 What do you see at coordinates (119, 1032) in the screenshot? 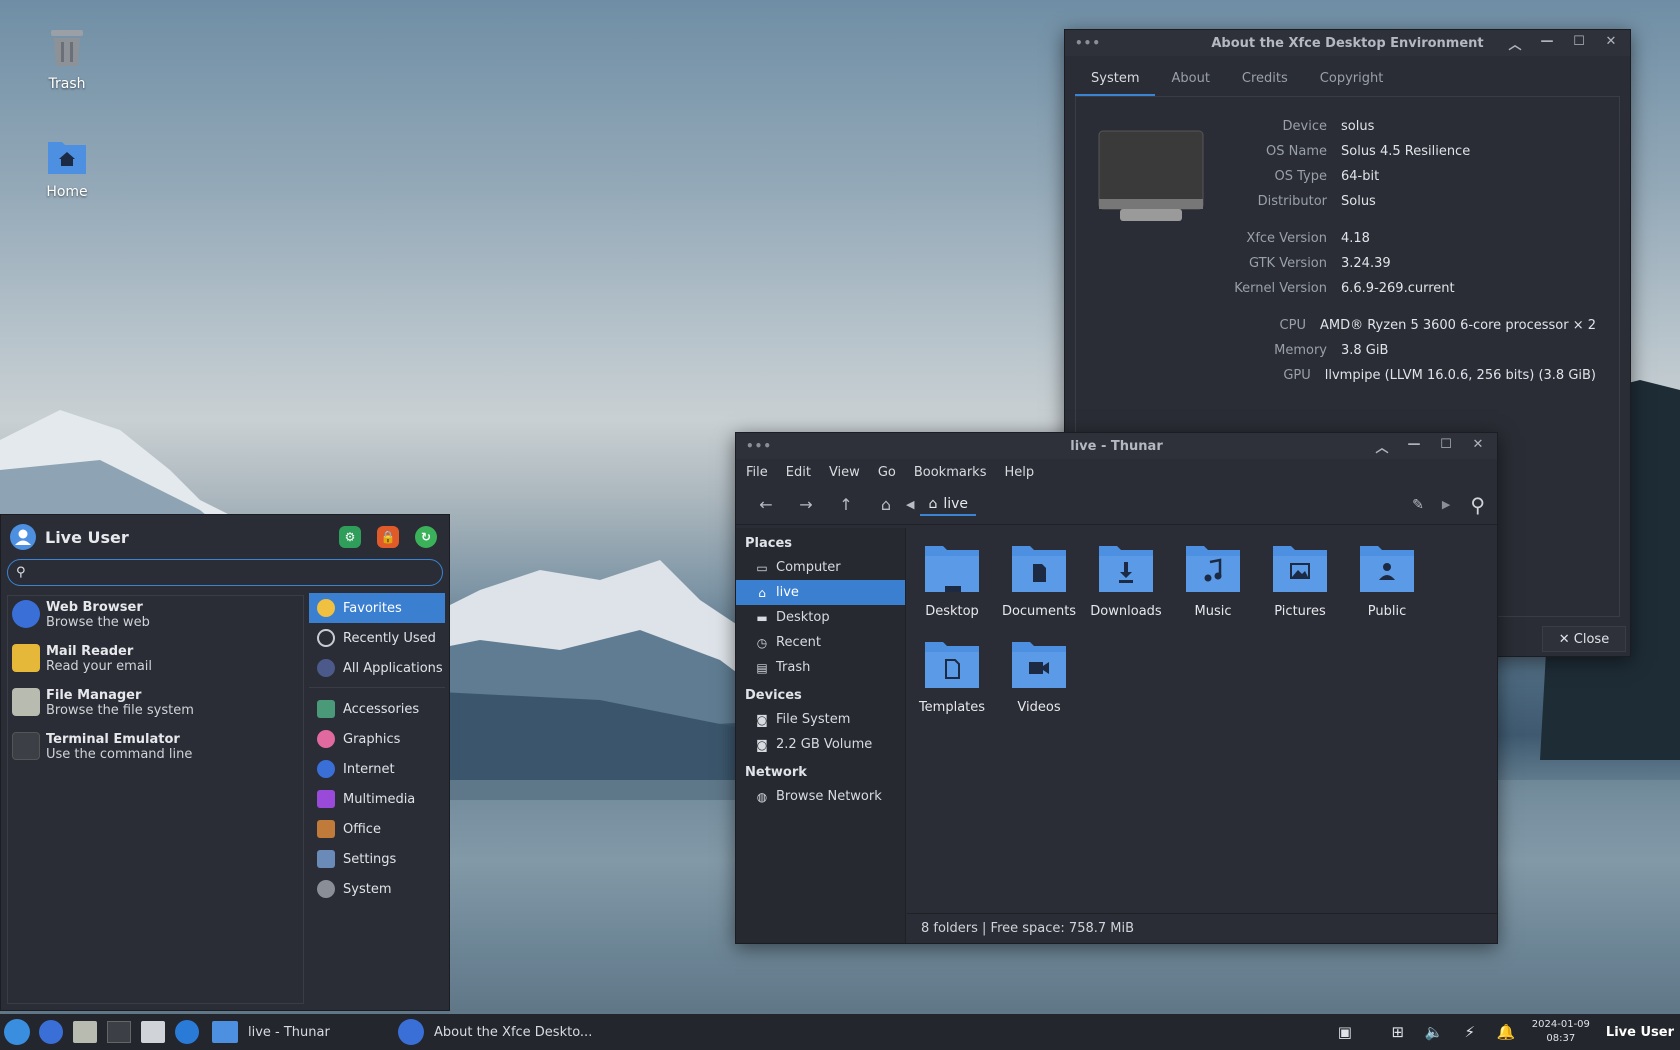
I see `launcher-terminal` at bounding box center [119, 1032].